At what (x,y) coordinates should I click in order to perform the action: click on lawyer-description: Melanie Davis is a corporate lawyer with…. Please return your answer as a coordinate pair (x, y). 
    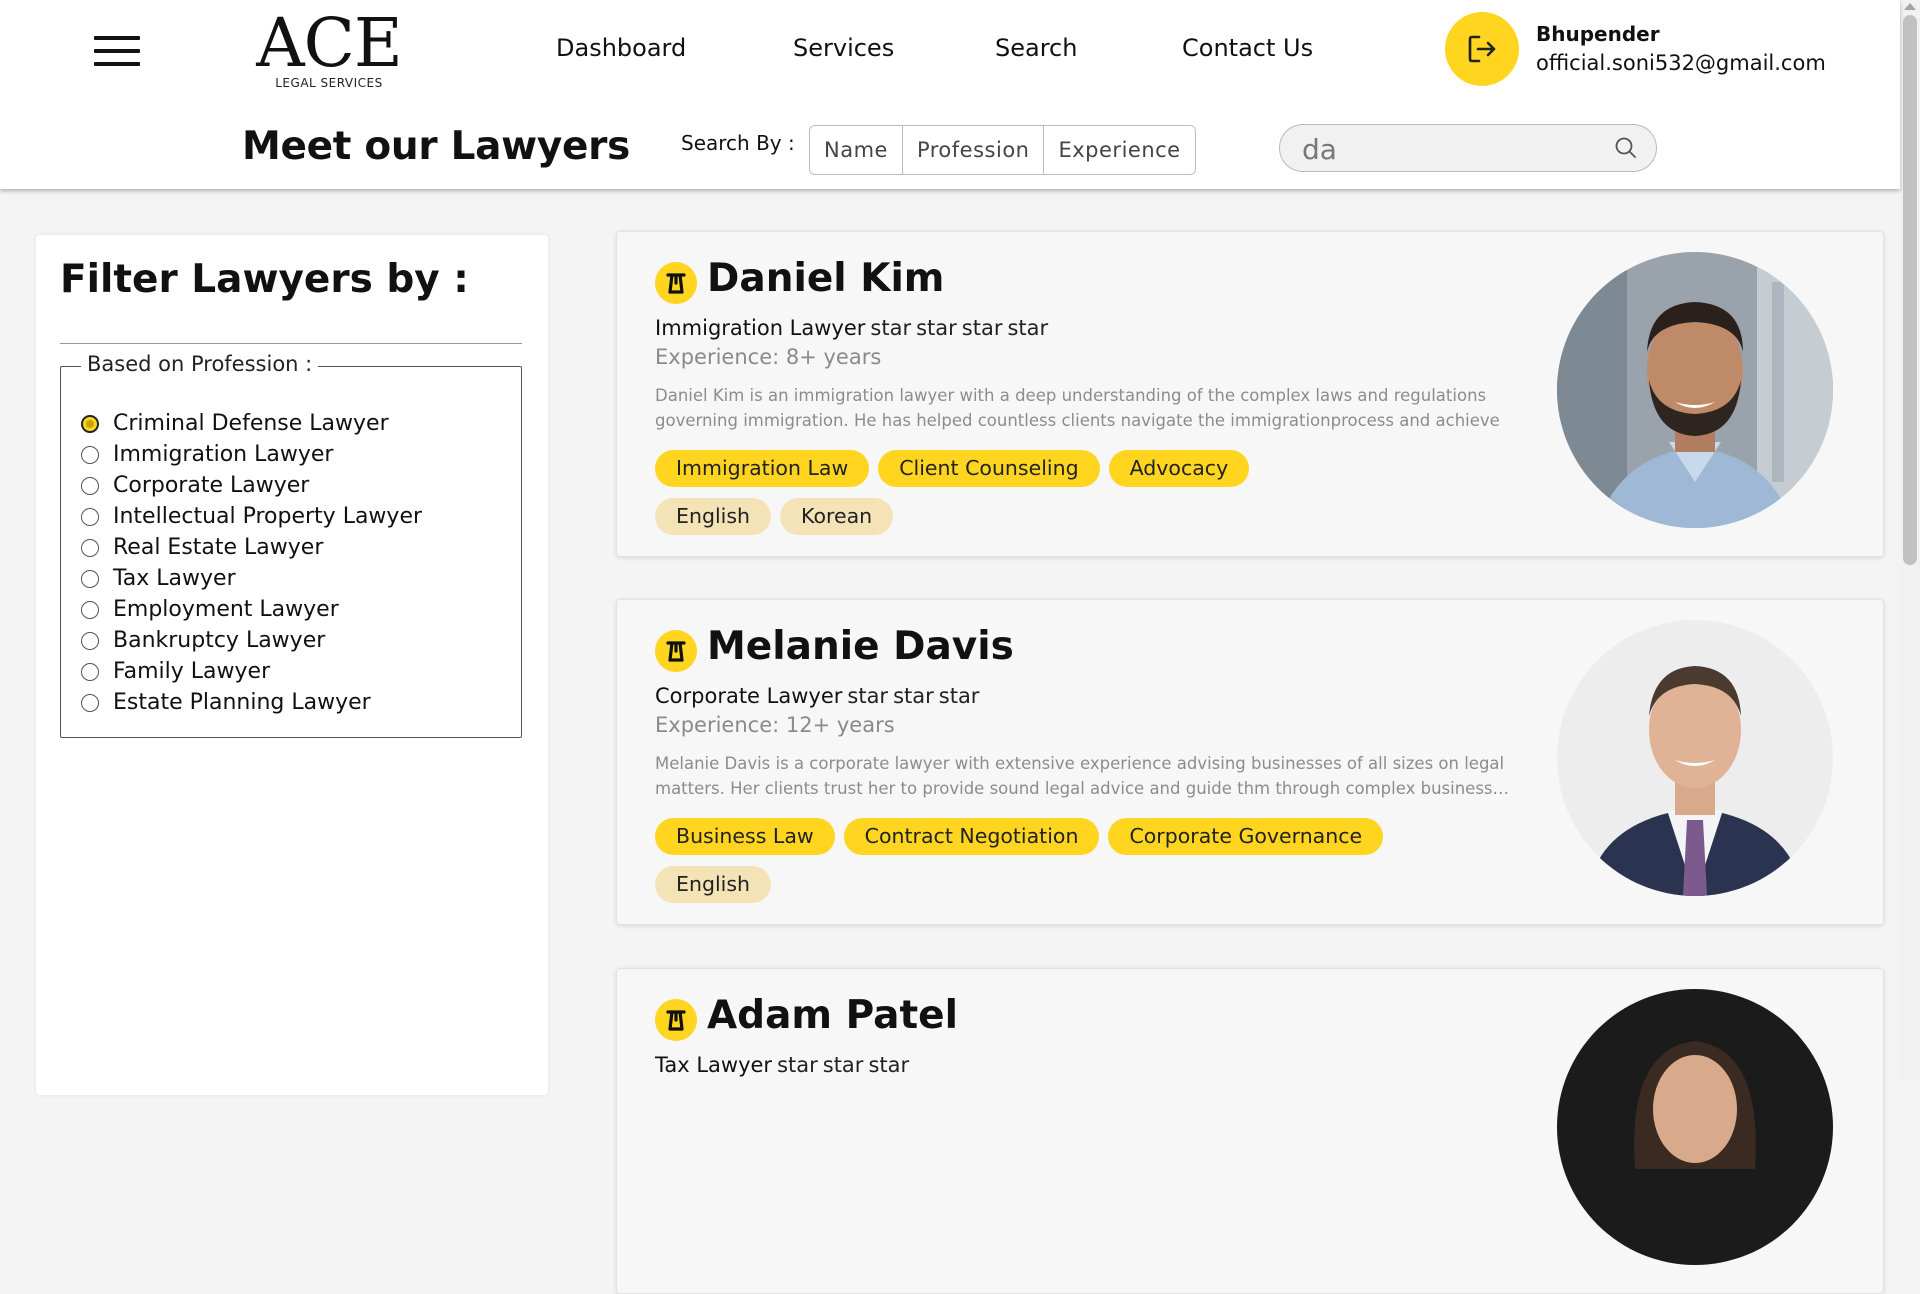
    Looking at the image, I should click on (1082, 776).